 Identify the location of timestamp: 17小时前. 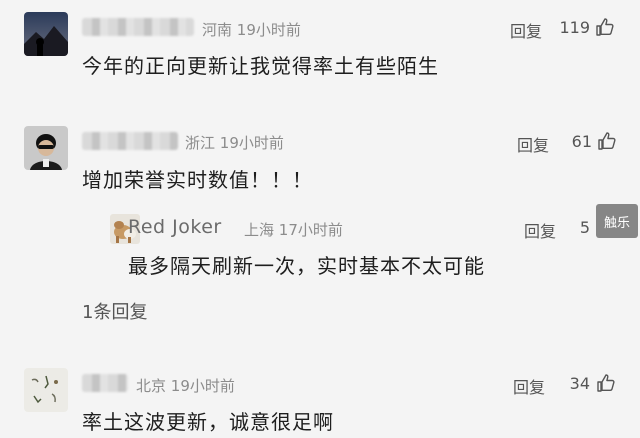
(310, 230).